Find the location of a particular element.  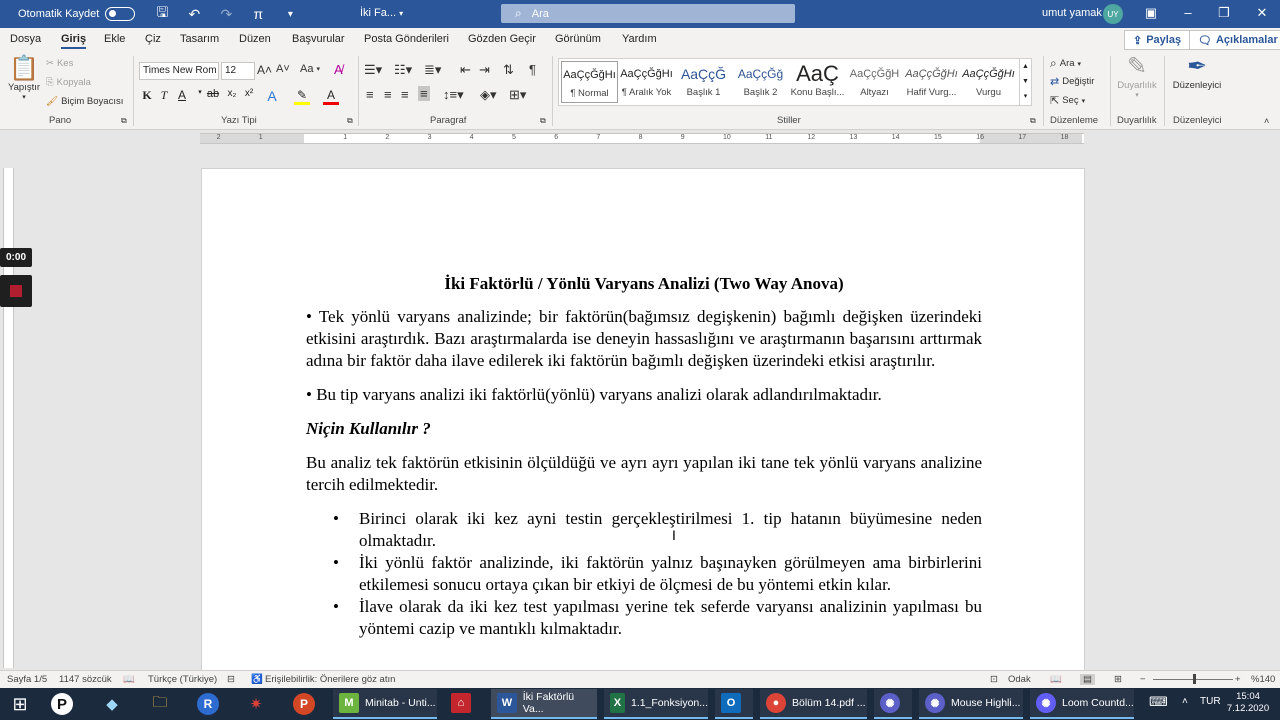

more-icon: ▾ is located at coordinates (1025, 96).